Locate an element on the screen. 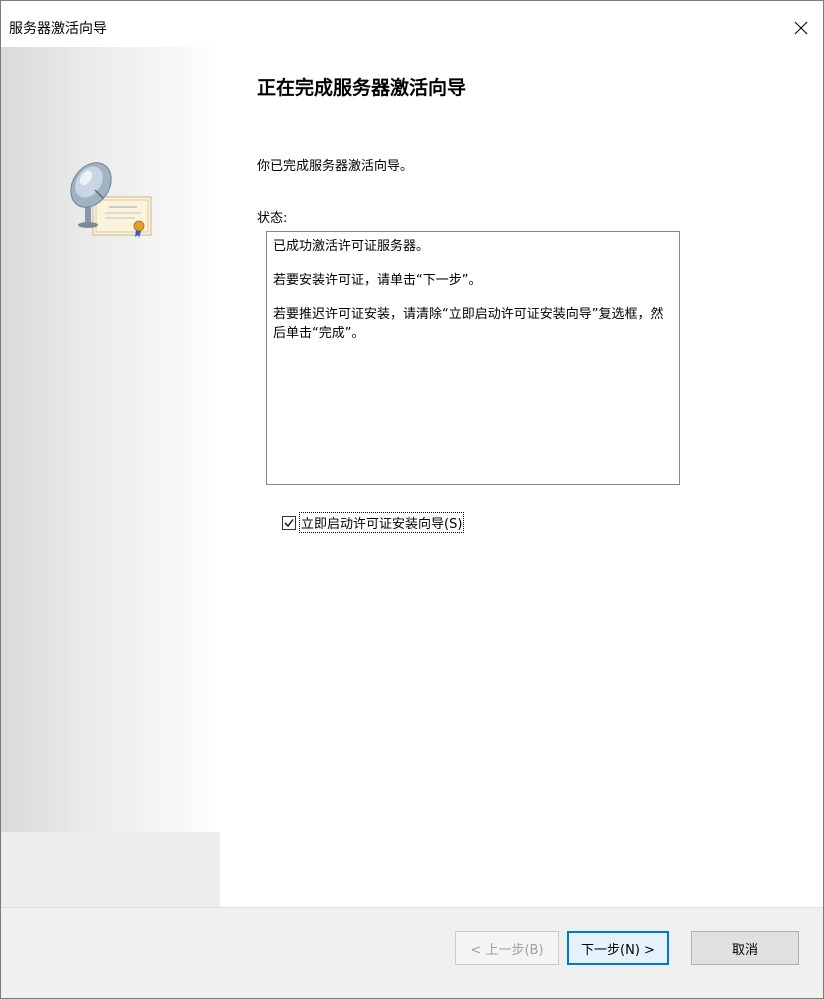 The width and height of the screenshot is (824, 999). title-bar: 服务器激活向导 is located at coordinates (412, 24).